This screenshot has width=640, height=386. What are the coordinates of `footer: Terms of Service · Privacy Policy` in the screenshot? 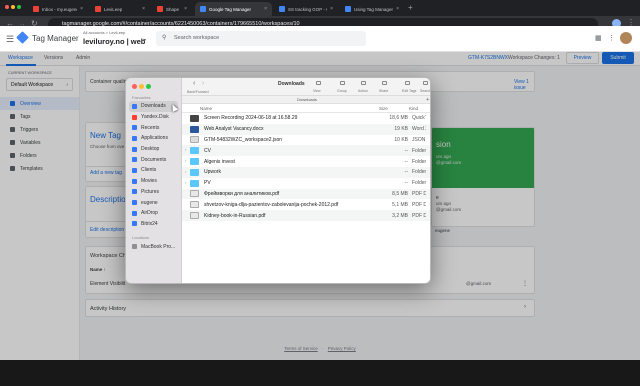 It's located at (320, 348).